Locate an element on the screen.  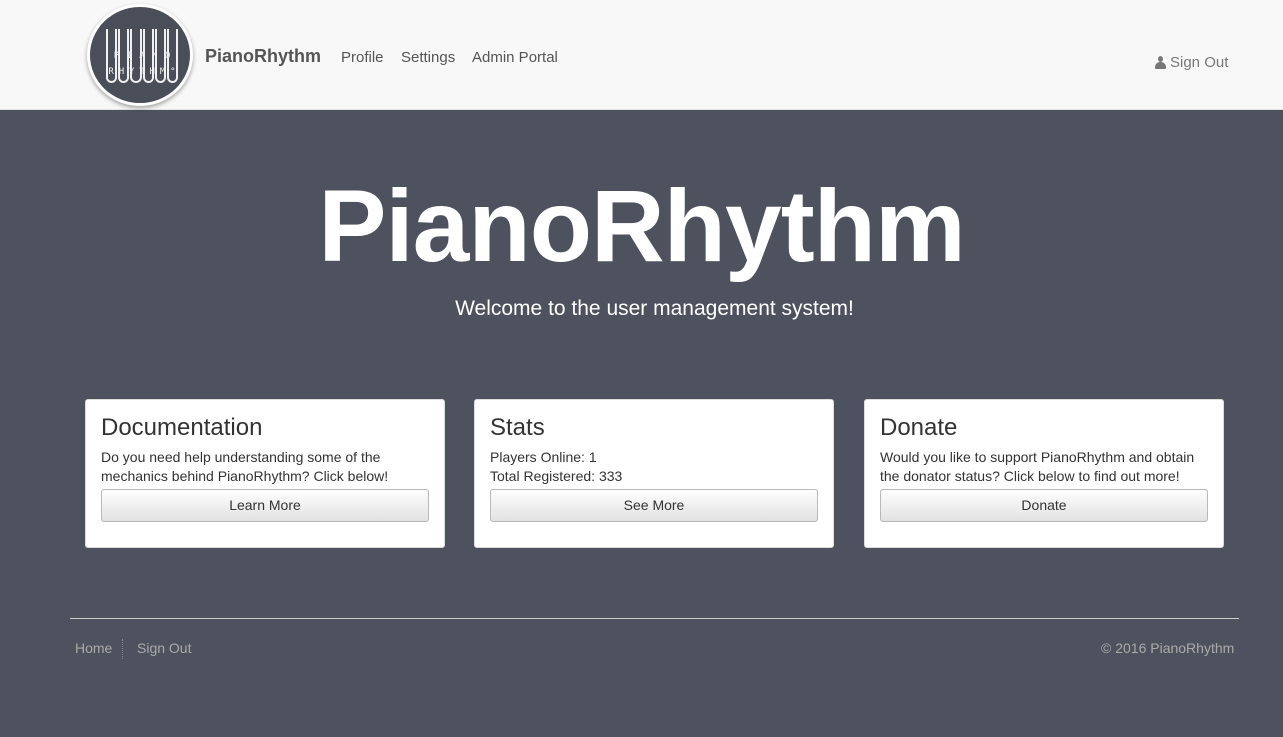
nav-signout-link: Sign Out is located at coordinates (1191, 62).